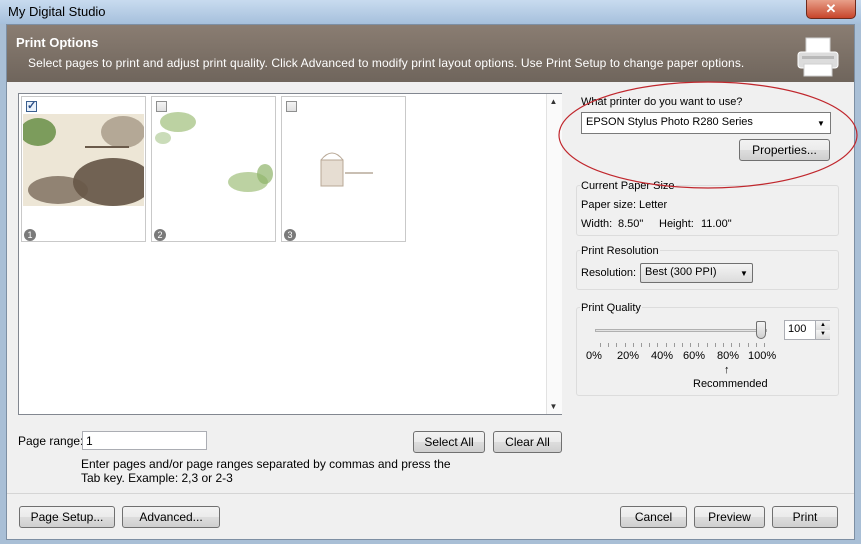  Describe the element at coordinates (822, 334) in the screenshot. I see `spin-down-icon: ▼` at that location.